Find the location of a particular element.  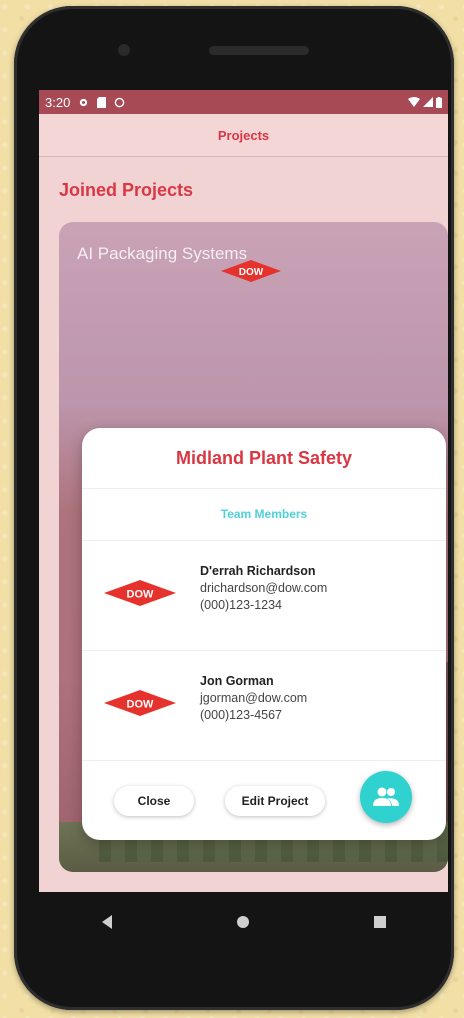

settings-icon is located at coordinates (84, 102).